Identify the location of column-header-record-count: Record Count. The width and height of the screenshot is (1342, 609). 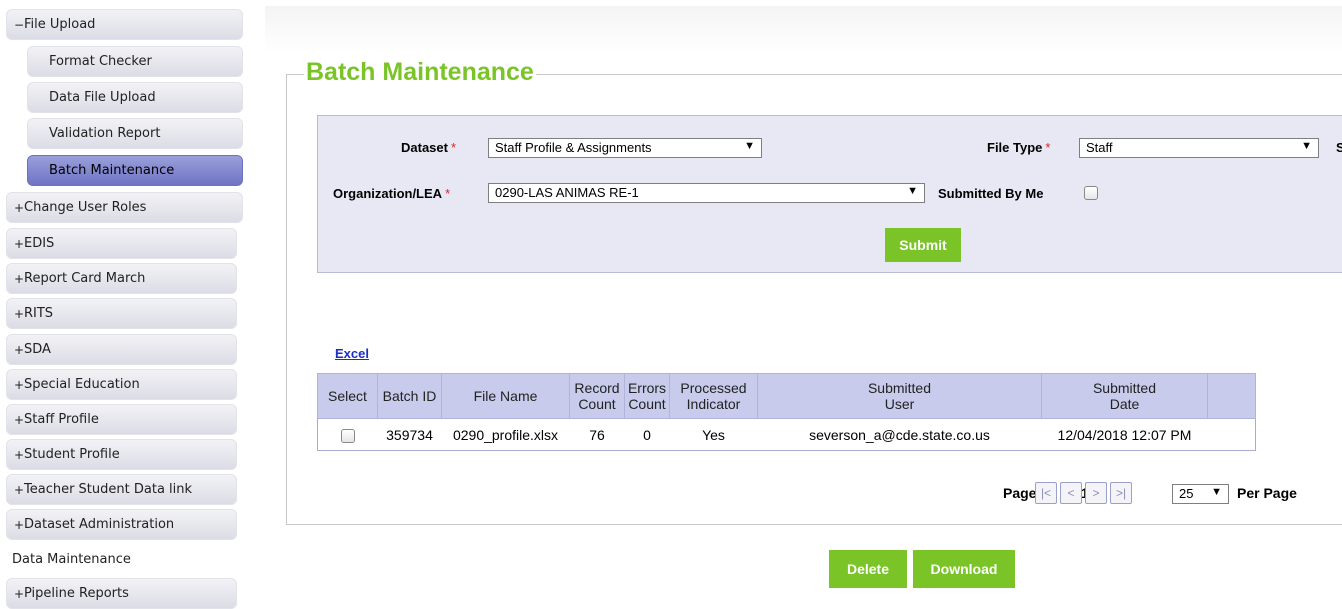
(597, 396).